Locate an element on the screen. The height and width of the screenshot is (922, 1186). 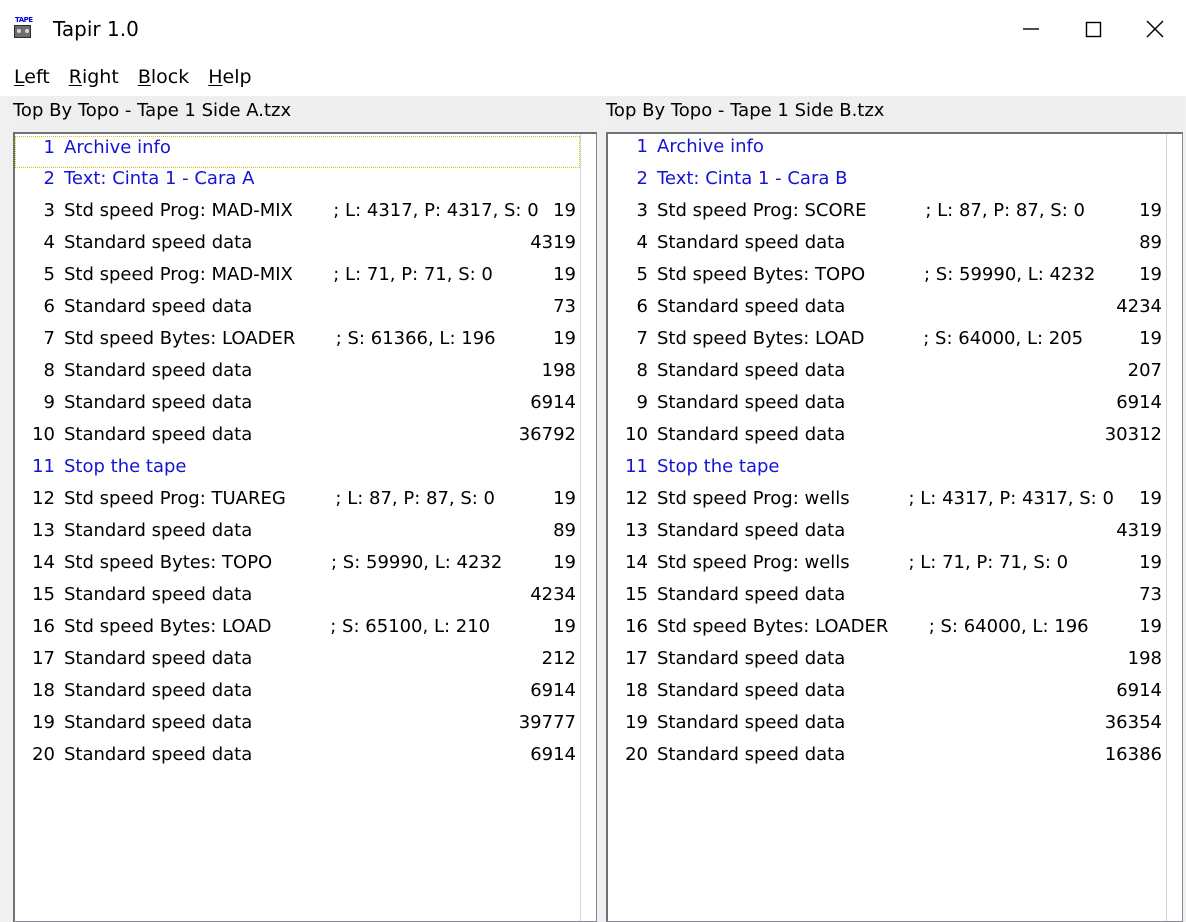
row-detail: ; S: 65100, L: 210 is located at coordinates (410, 626).